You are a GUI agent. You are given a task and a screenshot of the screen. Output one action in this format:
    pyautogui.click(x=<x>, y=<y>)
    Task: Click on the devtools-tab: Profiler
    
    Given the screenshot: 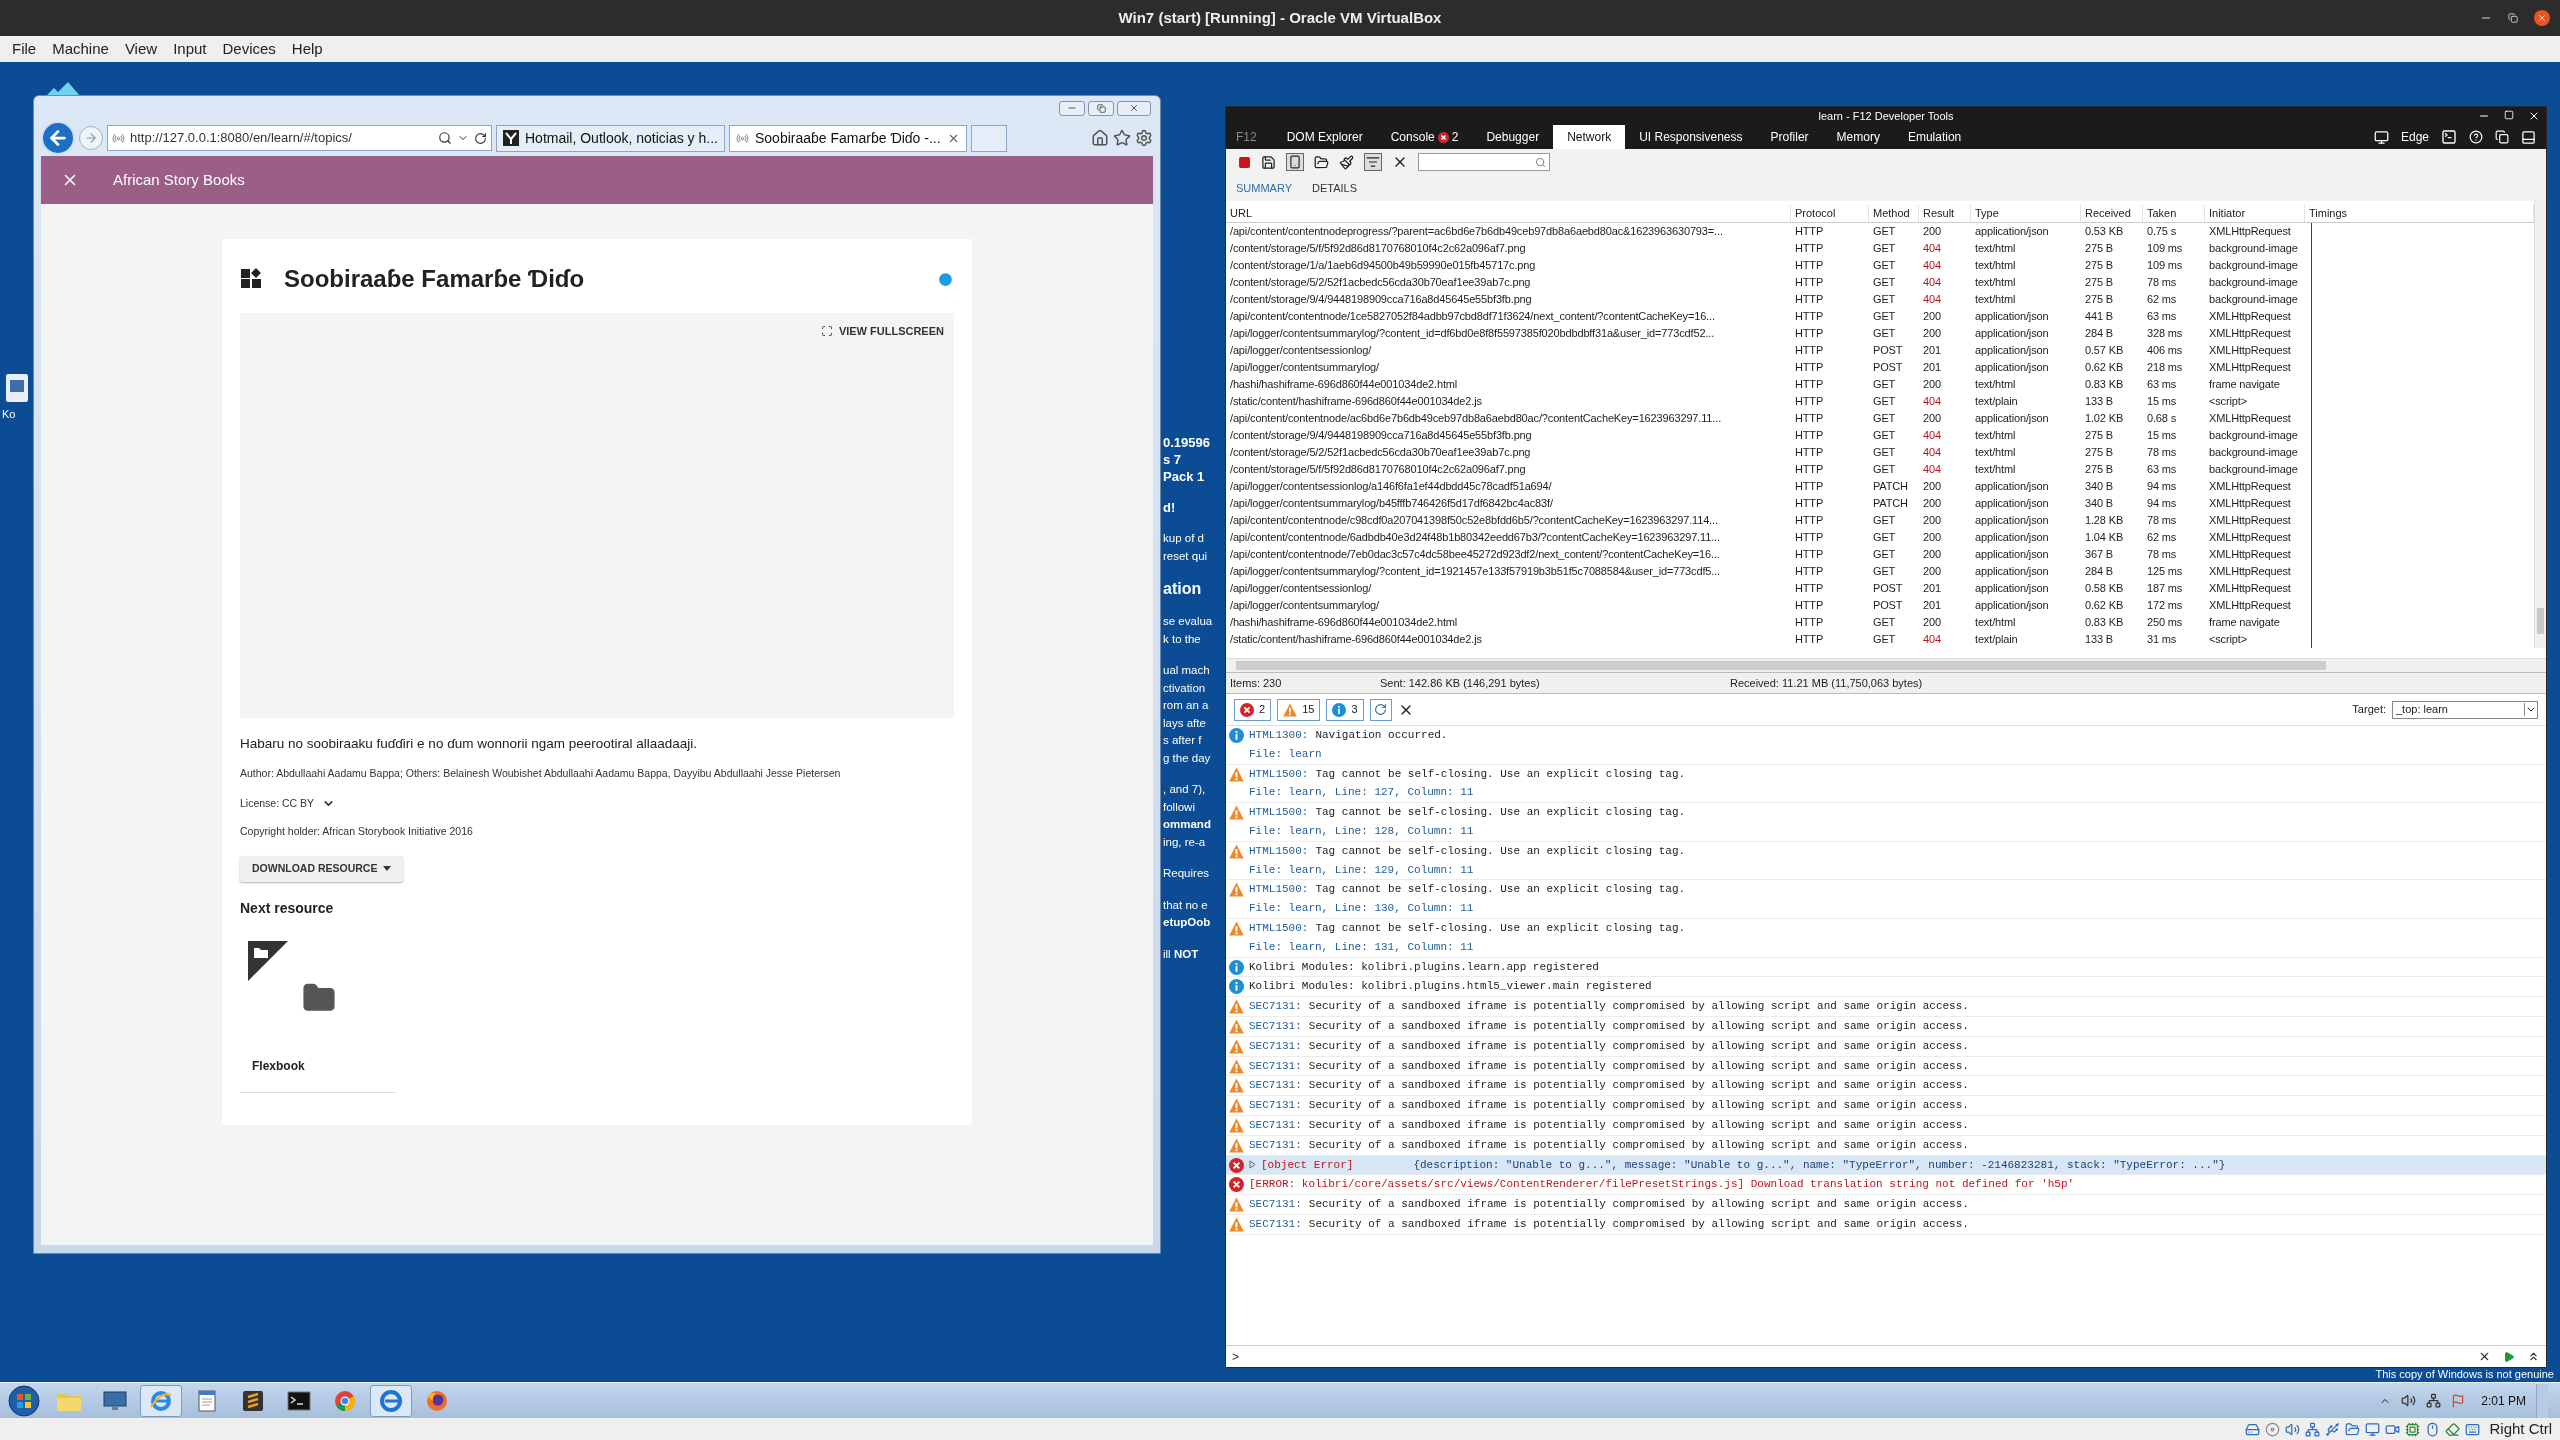 What is the action you would take?
    pyautogui.click(x=1789, y=137)
    